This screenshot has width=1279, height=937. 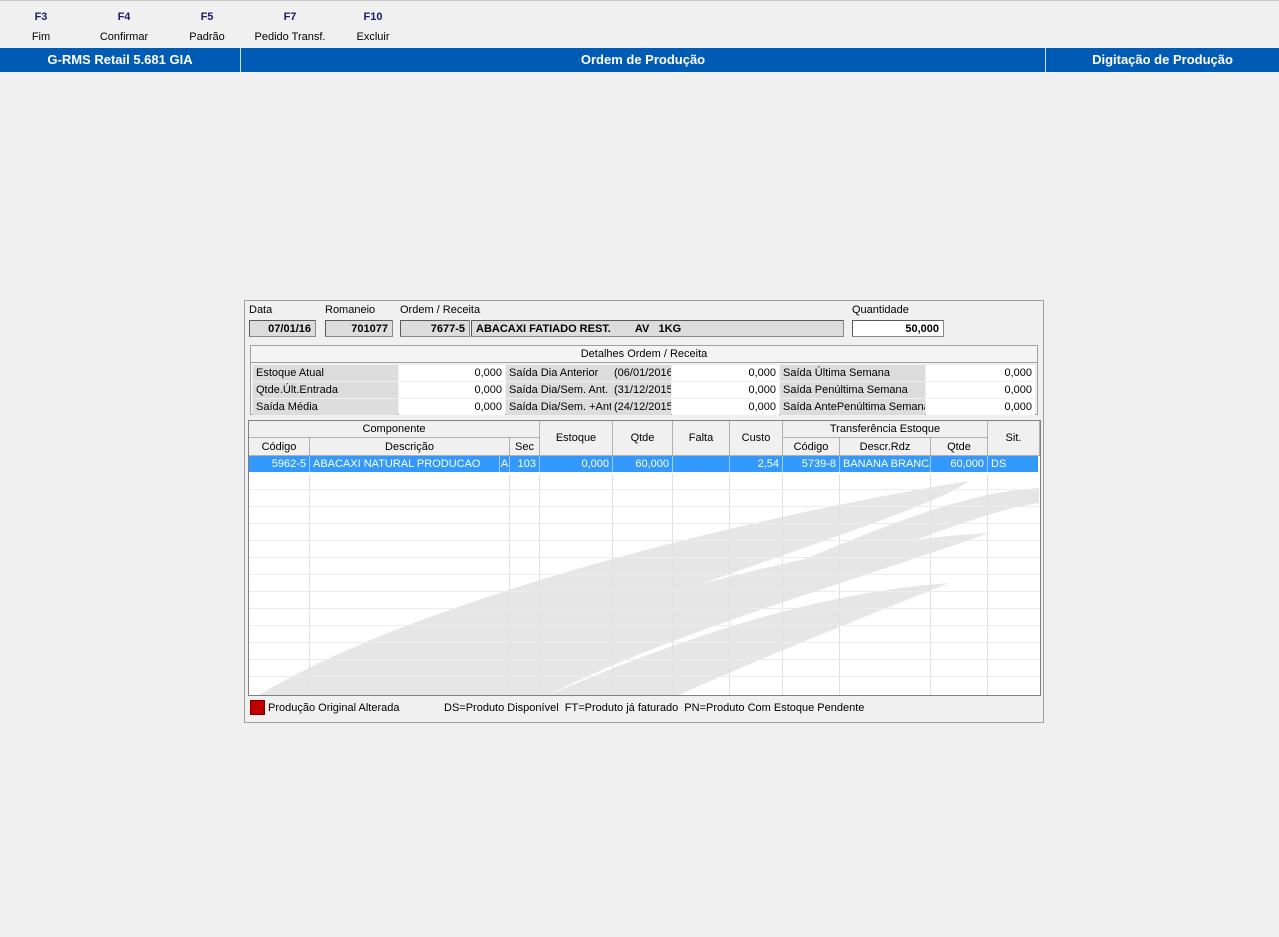 What do you see at coordinates (290, 27) in the screenshot?
I see `pedido-transf-button: F7 Pedido Transf.` at bounding box center [290, 27].